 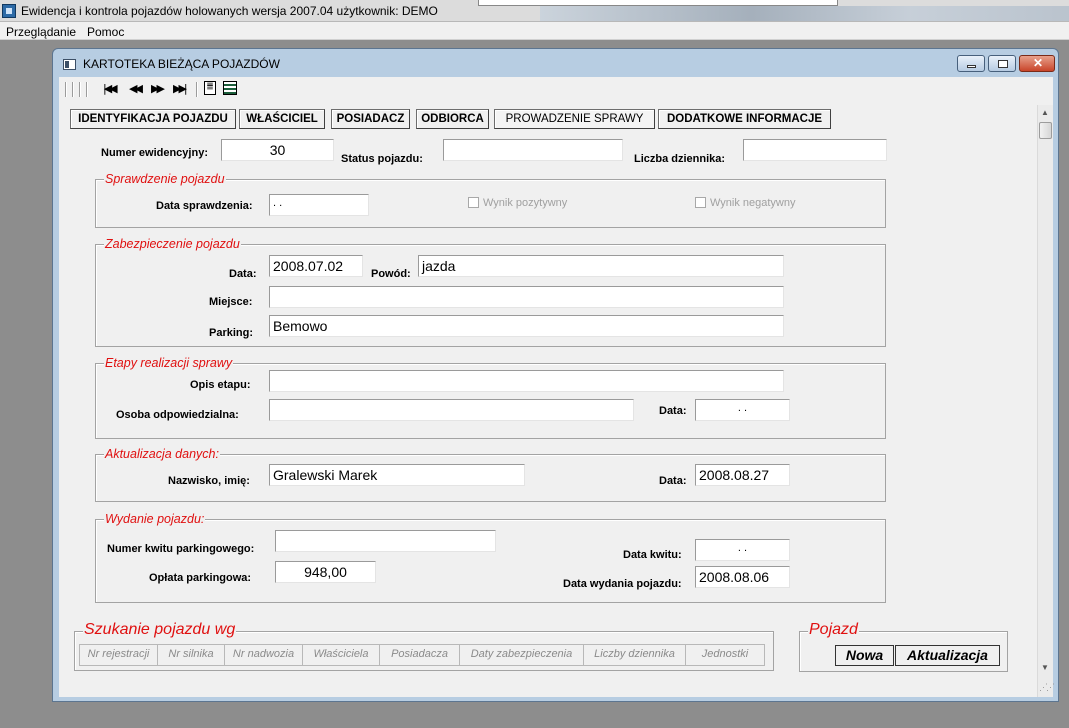 I want to click on data-wydania-label: Data wydania pojazdu:, so click(x=622, y=584).